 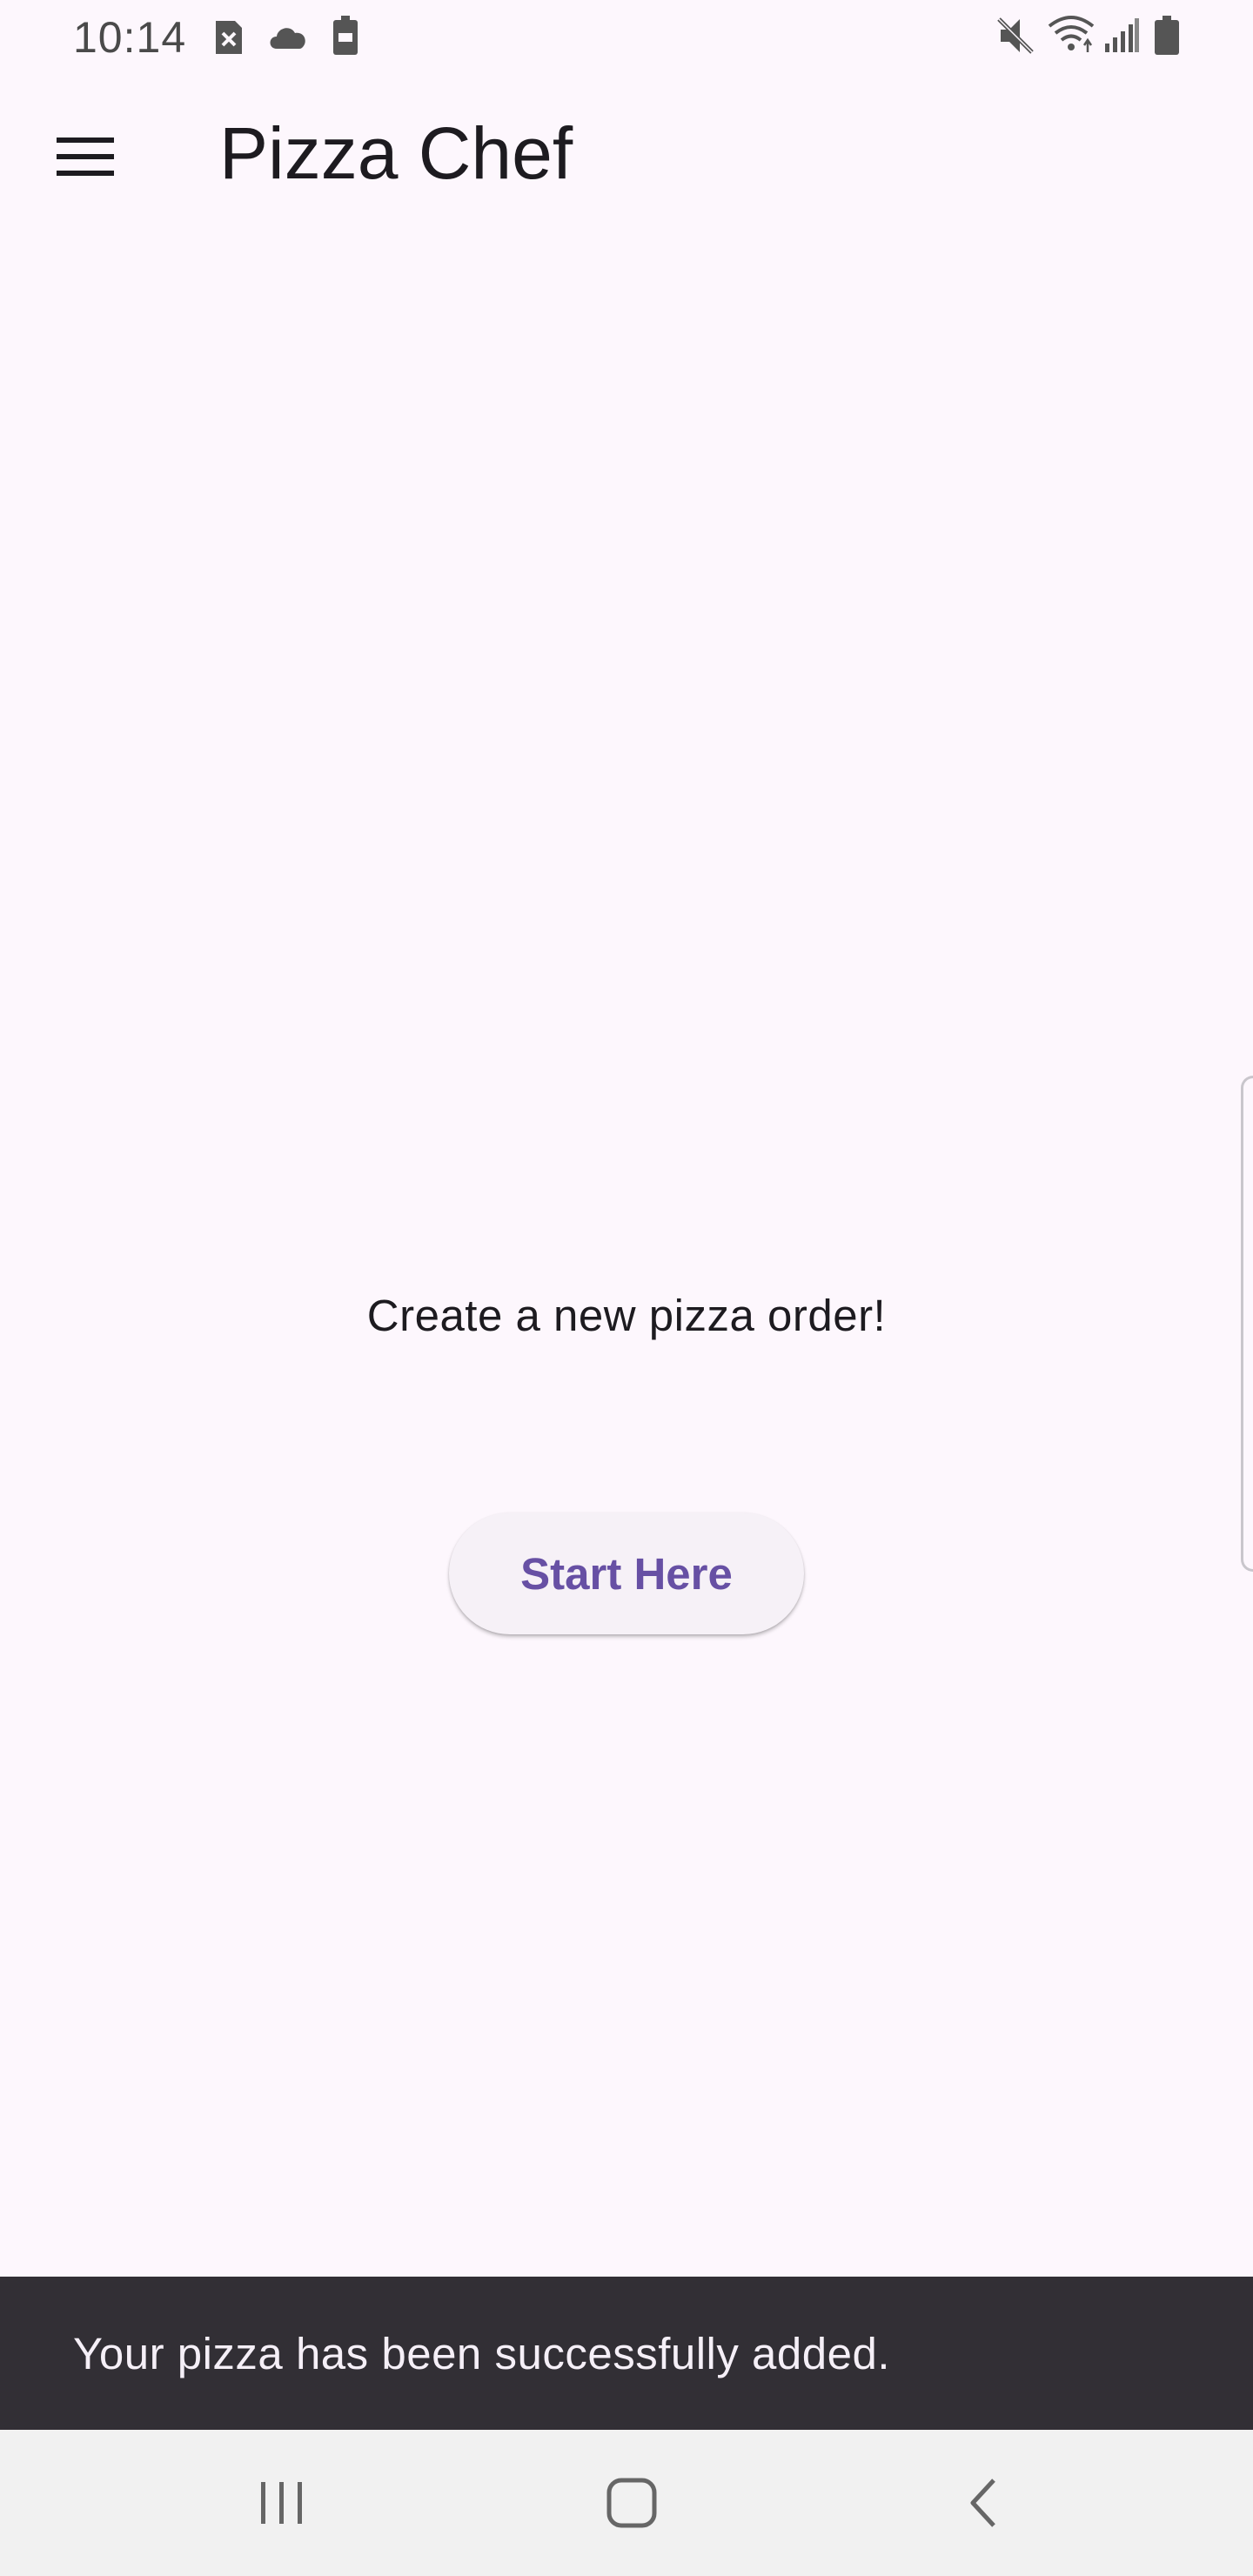 I want to click on battery-saver-icon, so click(x=345, y=35).